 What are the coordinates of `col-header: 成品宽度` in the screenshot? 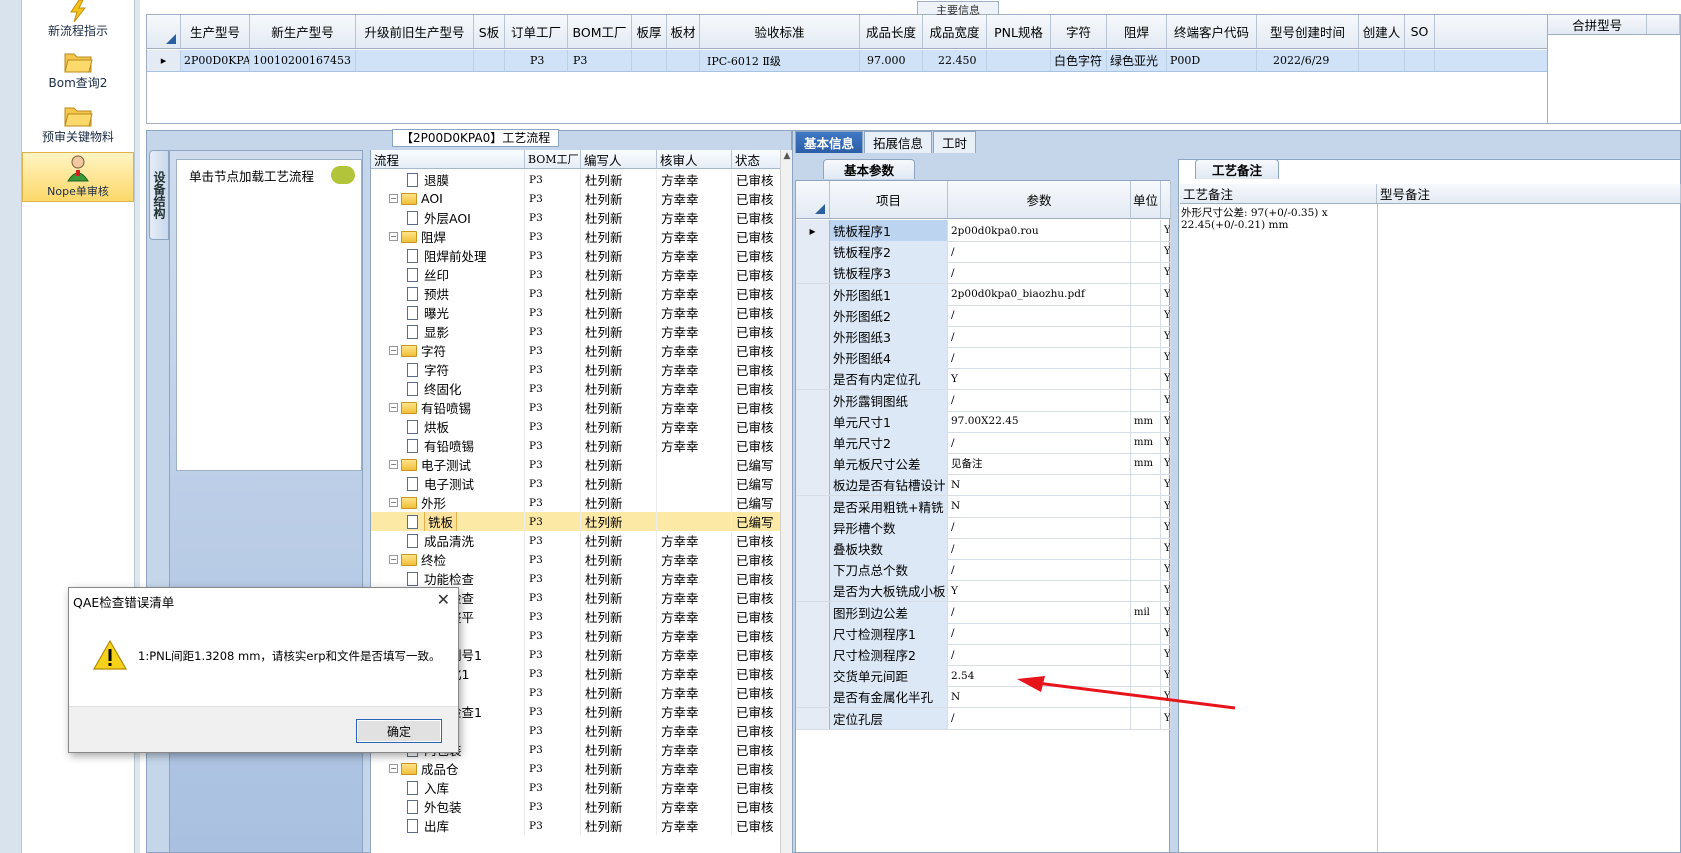 It's located at (955, 31).